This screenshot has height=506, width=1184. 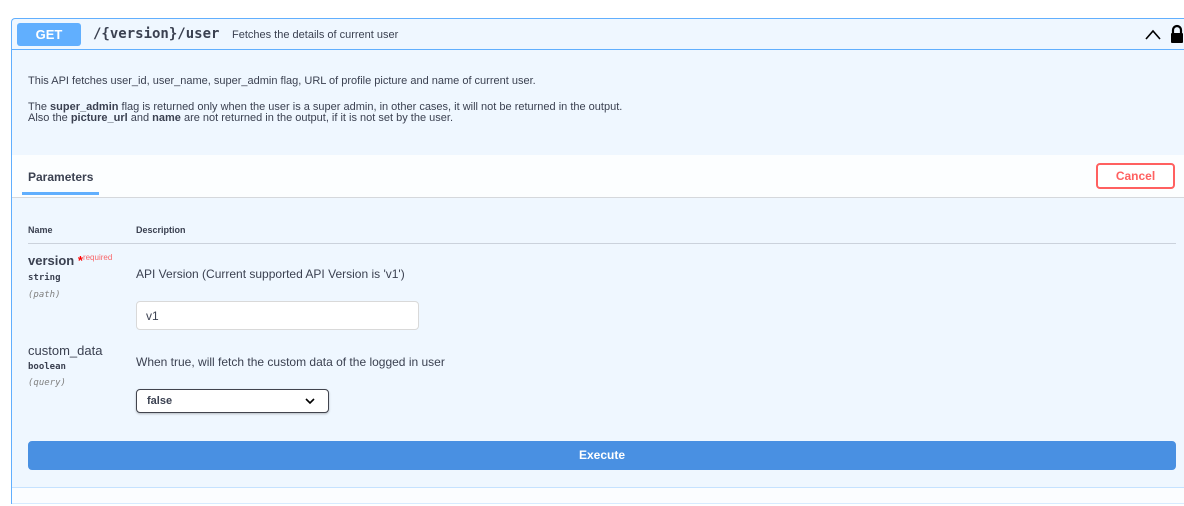 I want to click on param-version-type: string, so click(x=44, y=278).